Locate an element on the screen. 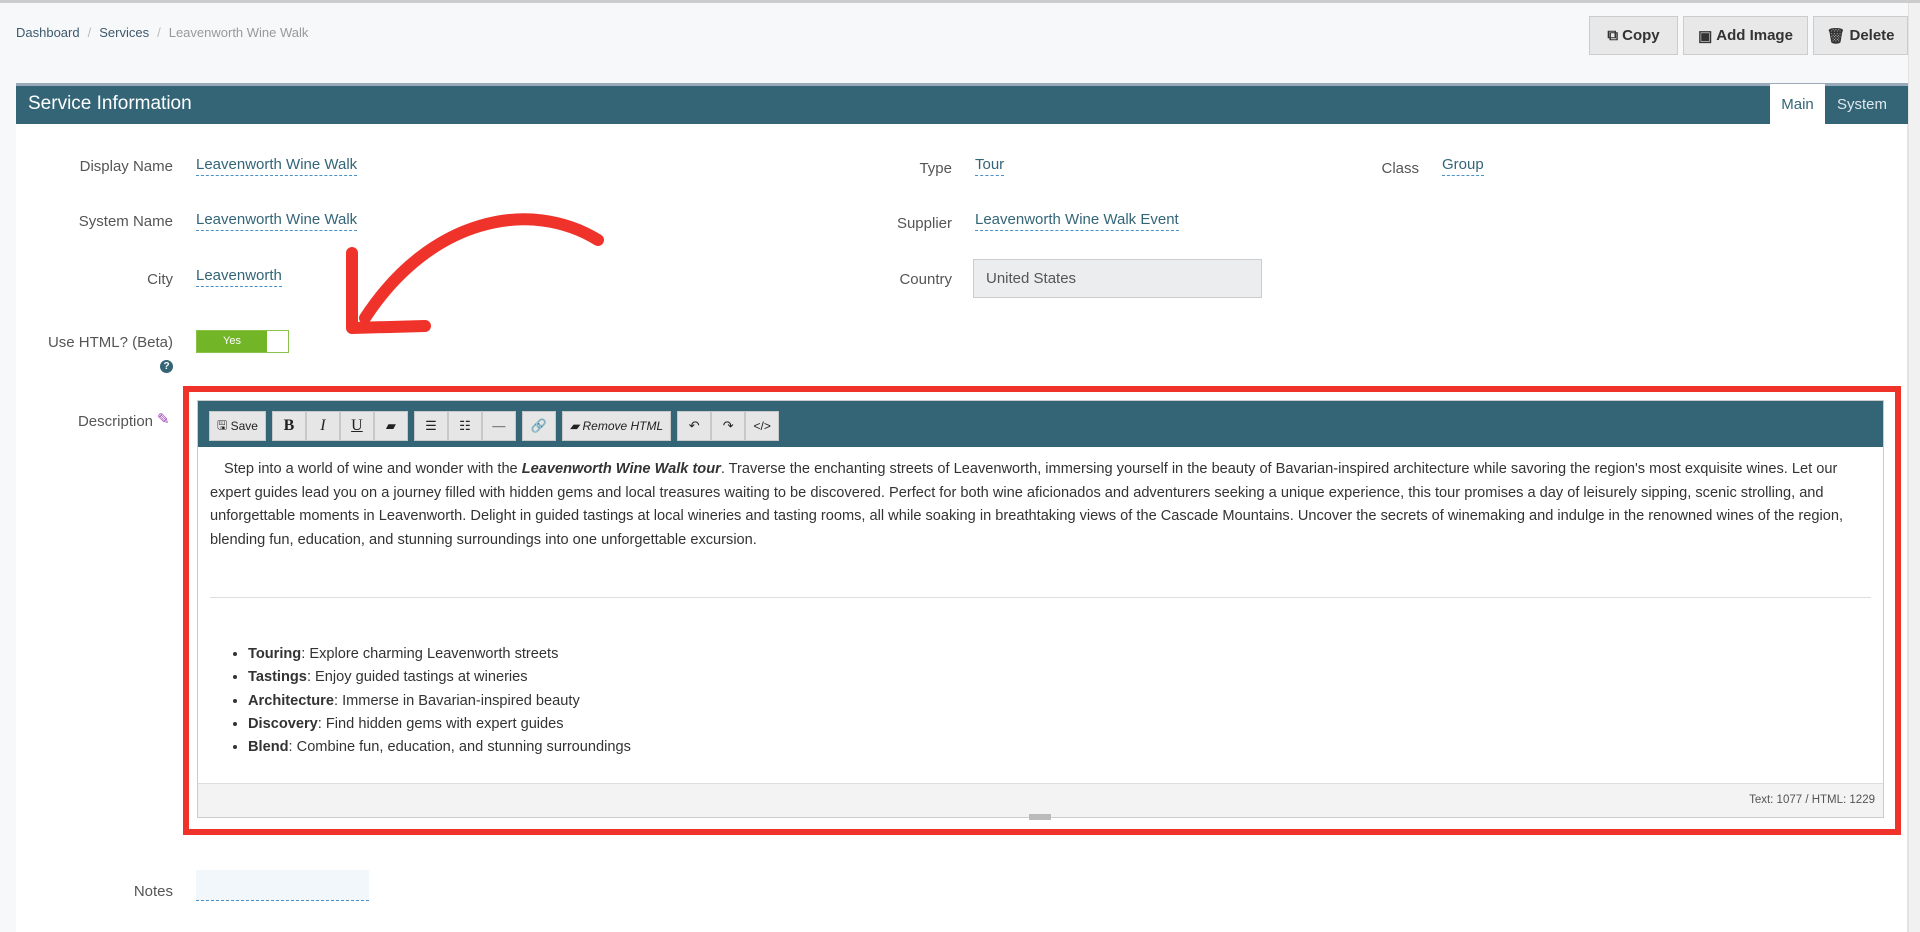 The width and height of the screenshot is (1920, 932). class-field: Group is located at coordinates (1463, 166).